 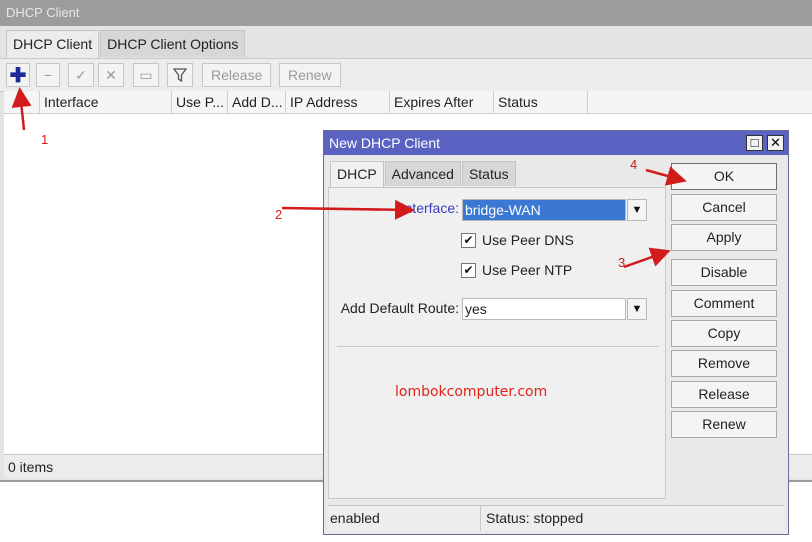 What do you see at coordinates (724, 333) in the screenshot?
I see `copy-button: Copy` at bounding box center [724, 333].